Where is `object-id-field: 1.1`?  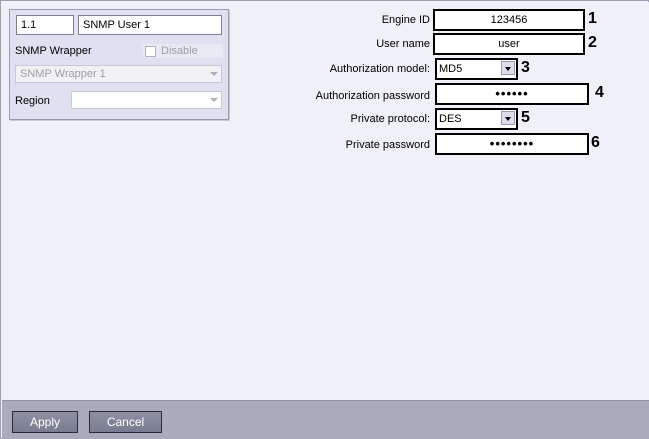 object-id-field: 1.1 is located at coordinates (45, 25).